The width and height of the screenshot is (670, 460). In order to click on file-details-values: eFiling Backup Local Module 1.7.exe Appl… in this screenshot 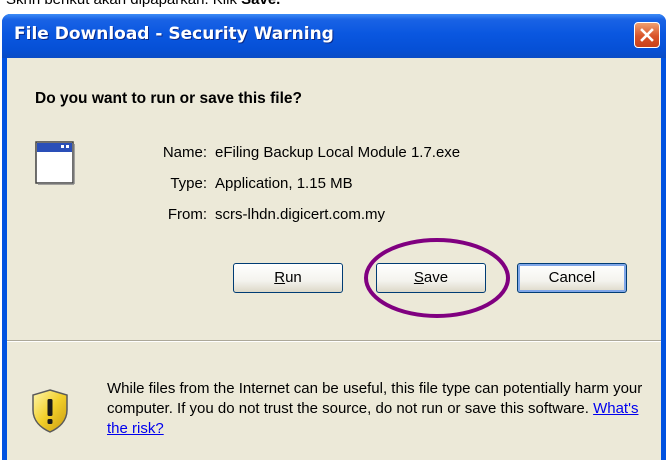, I will do `click(337, 189)`.